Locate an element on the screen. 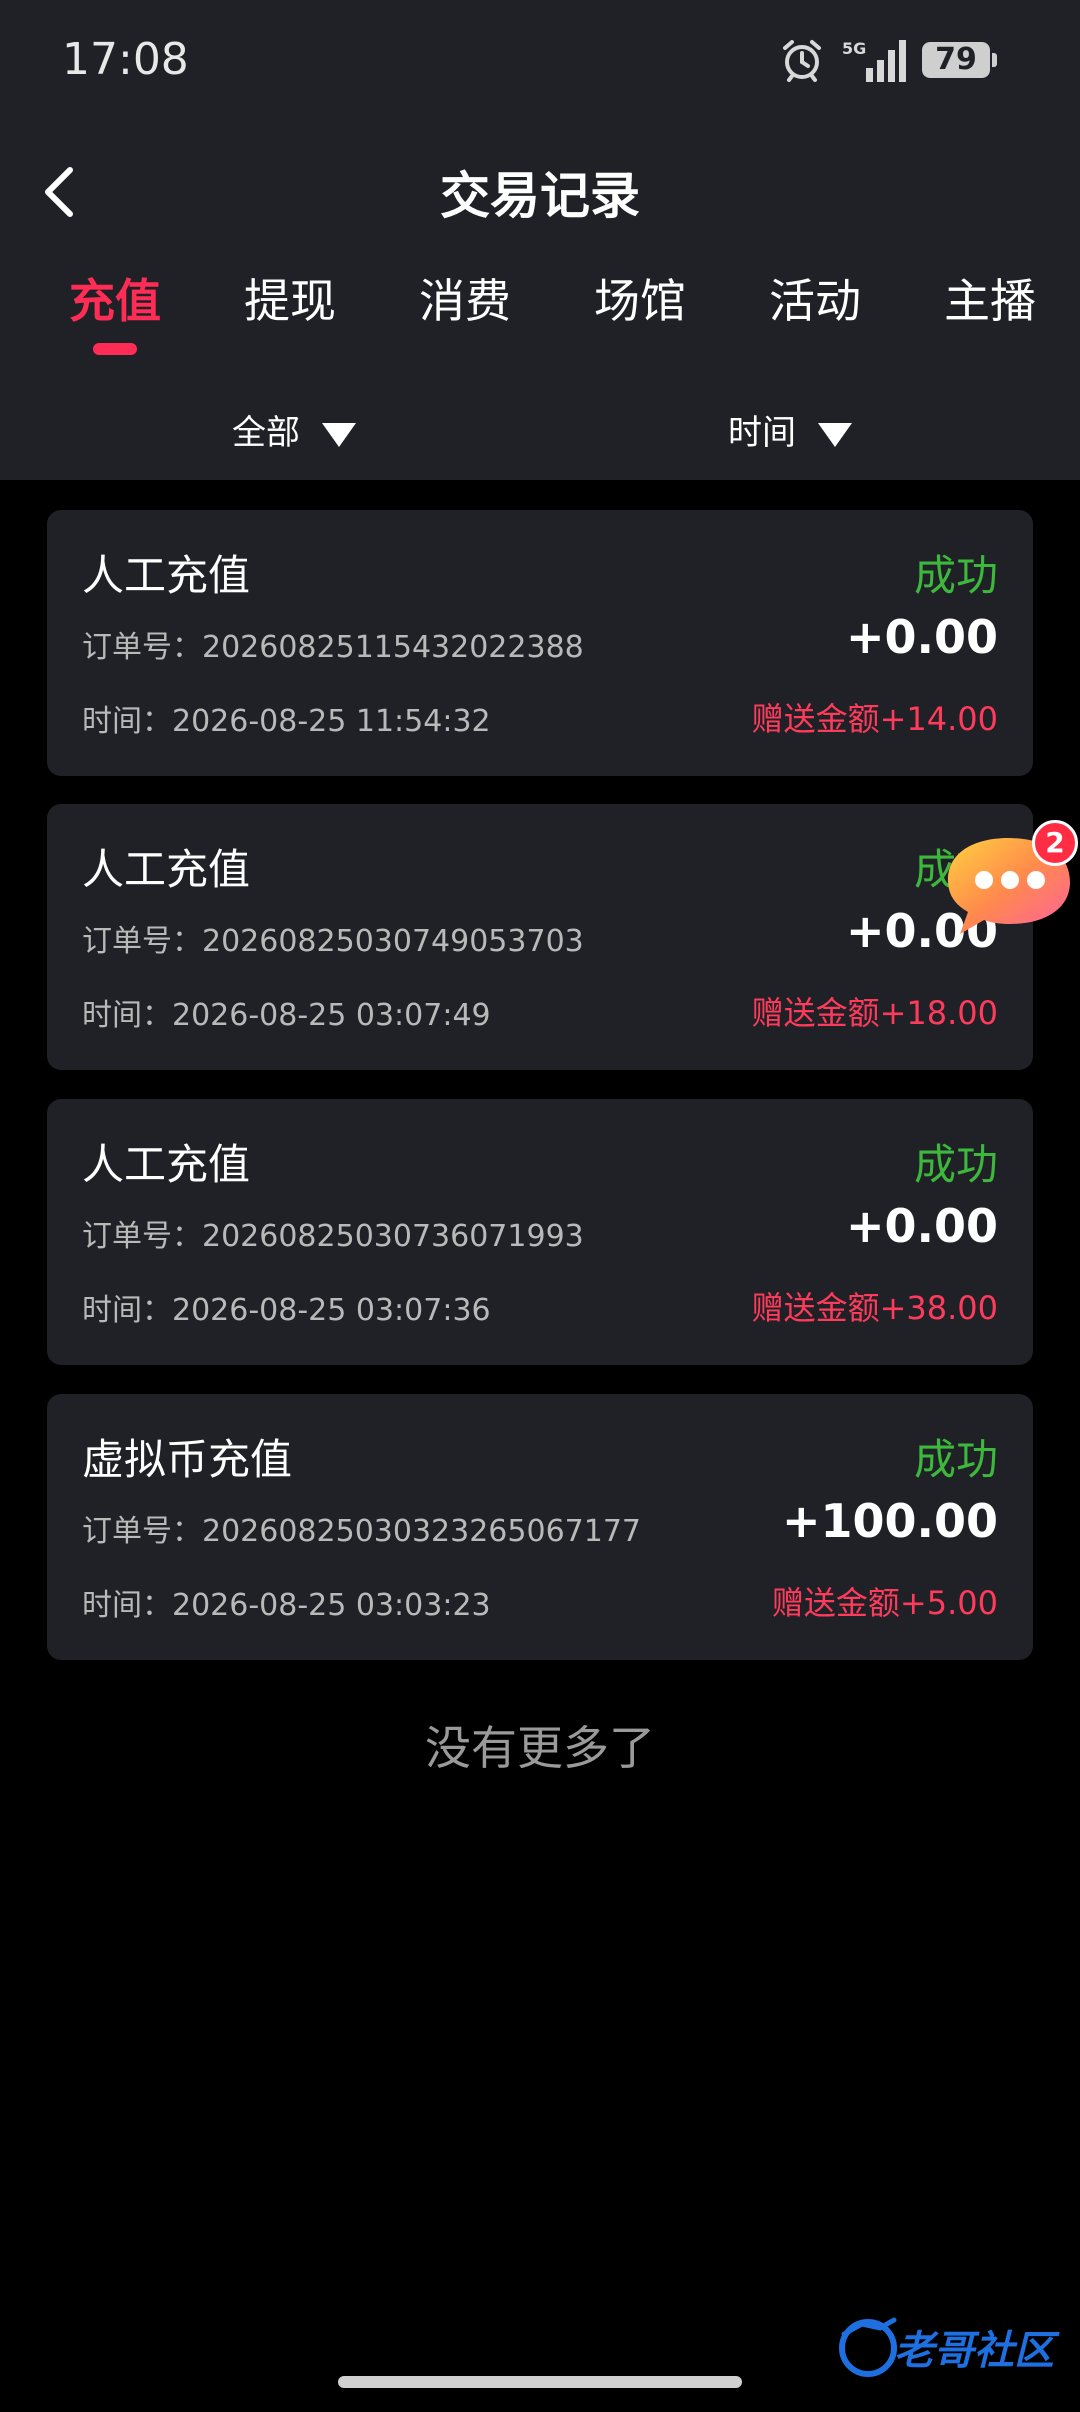 This screenshot has width=1080, height=2412. signal-5g-icon: 5G is located at coordinates (874, 60).